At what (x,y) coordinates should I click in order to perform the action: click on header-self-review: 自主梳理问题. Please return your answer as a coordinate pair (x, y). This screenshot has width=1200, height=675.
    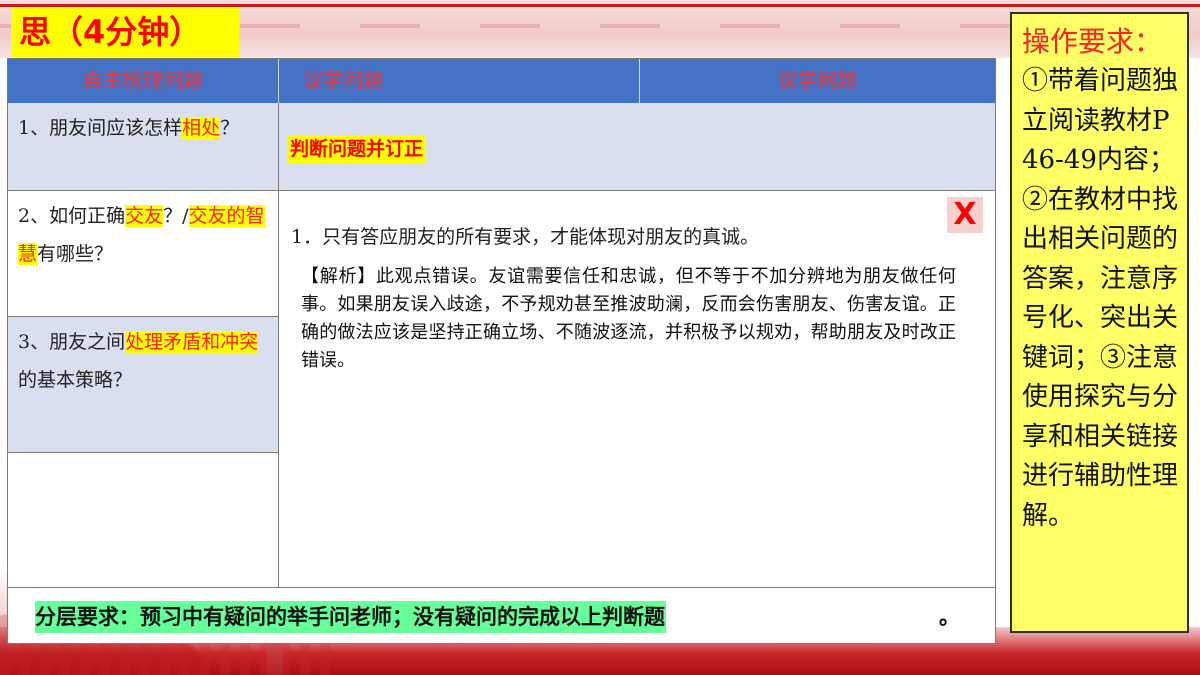
    Looking at the image, I should click on (143, 81).